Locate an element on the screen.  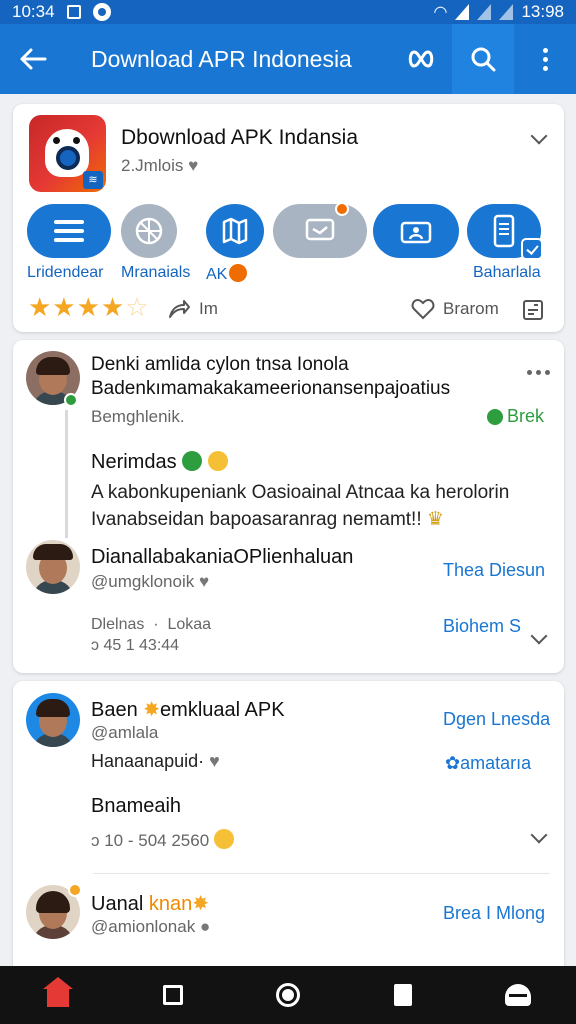
page-title: Download APR Indonesia is located at coordinates (221, 58).